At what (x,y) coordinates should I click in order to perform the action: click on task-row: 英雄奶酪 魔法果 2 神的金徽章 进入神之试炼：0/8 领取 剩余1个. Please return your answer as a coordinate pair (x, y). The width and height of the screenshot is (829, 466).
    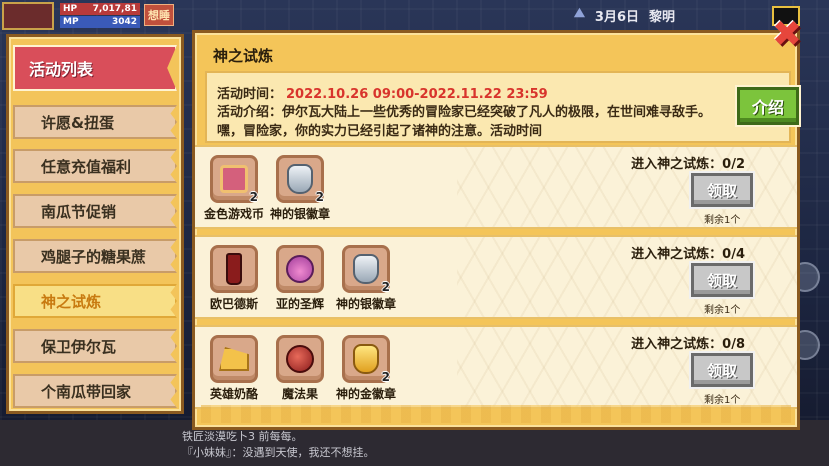
    Looking at the image, I should click on (496, 367).